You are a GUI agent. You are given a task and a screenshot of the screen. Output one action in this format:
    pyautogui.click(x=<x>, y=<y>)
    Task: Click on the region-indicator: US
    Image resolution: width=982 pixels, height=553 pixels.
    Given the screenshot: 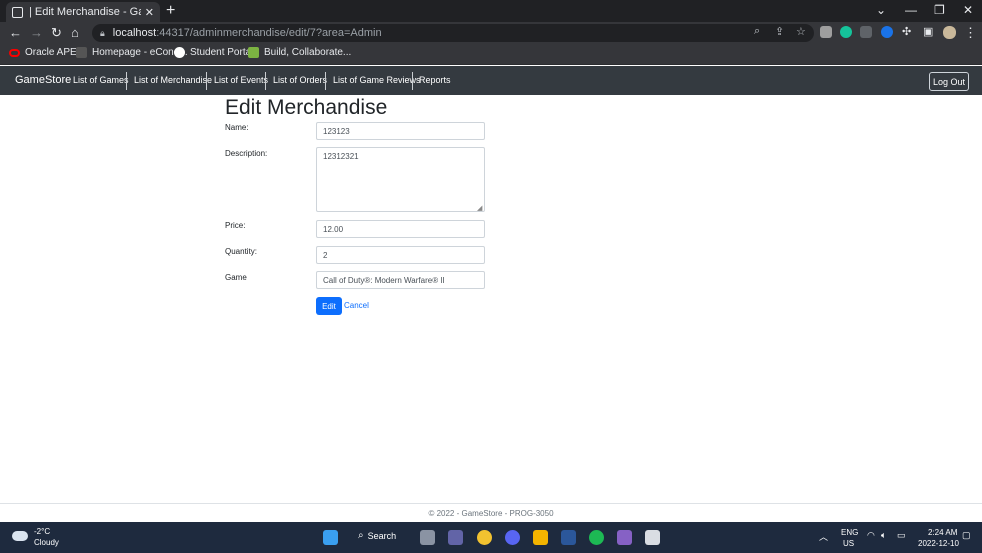 What is the action you would take?
    pyautogui.click(x=848, y=543)
    